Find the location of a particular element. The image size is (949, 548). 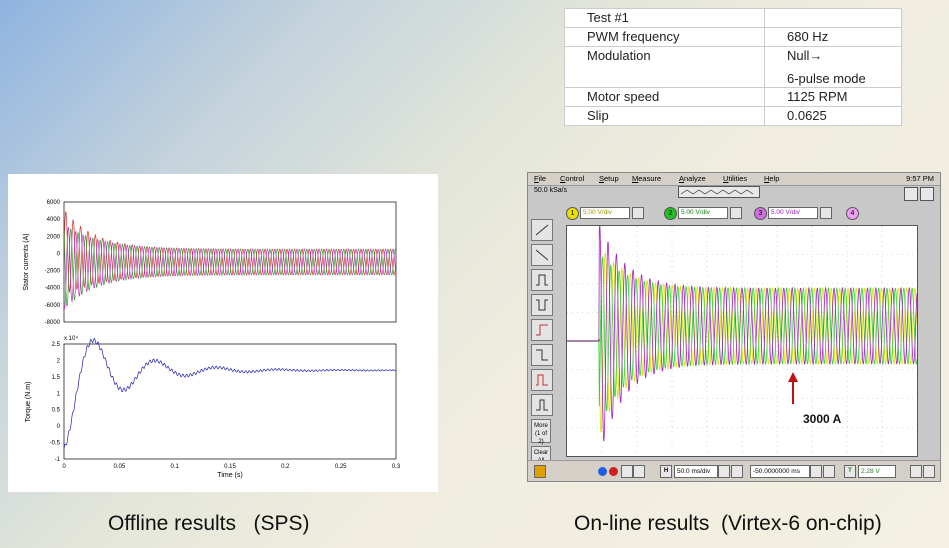

currents-ytick-label: 2000 is located at coordinates (54, 237).